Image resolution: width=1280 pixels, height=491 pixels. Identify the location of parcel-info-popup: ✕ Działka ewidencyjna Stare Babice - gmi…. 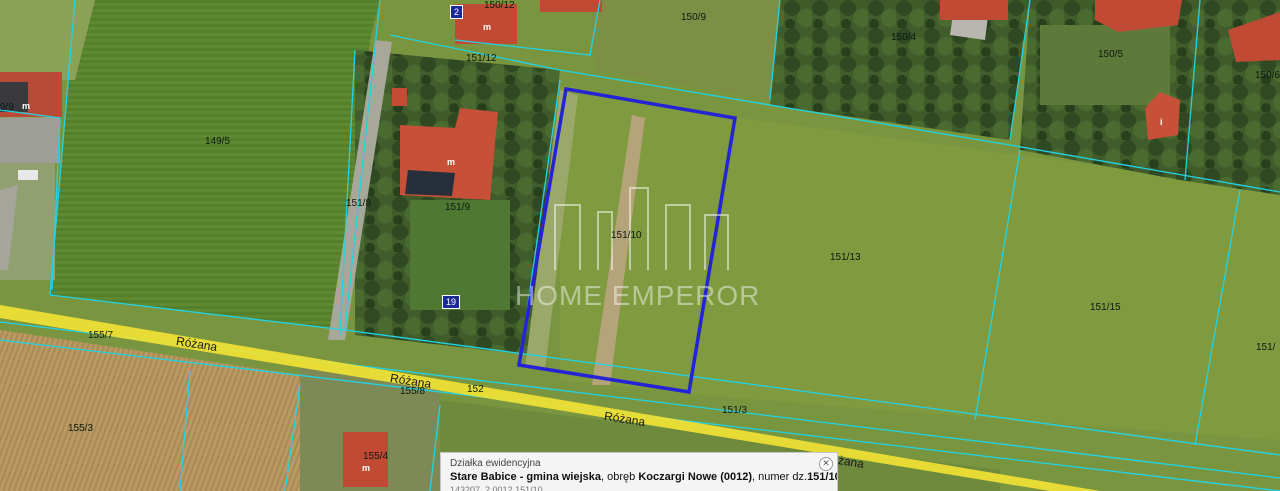
(639, 471).